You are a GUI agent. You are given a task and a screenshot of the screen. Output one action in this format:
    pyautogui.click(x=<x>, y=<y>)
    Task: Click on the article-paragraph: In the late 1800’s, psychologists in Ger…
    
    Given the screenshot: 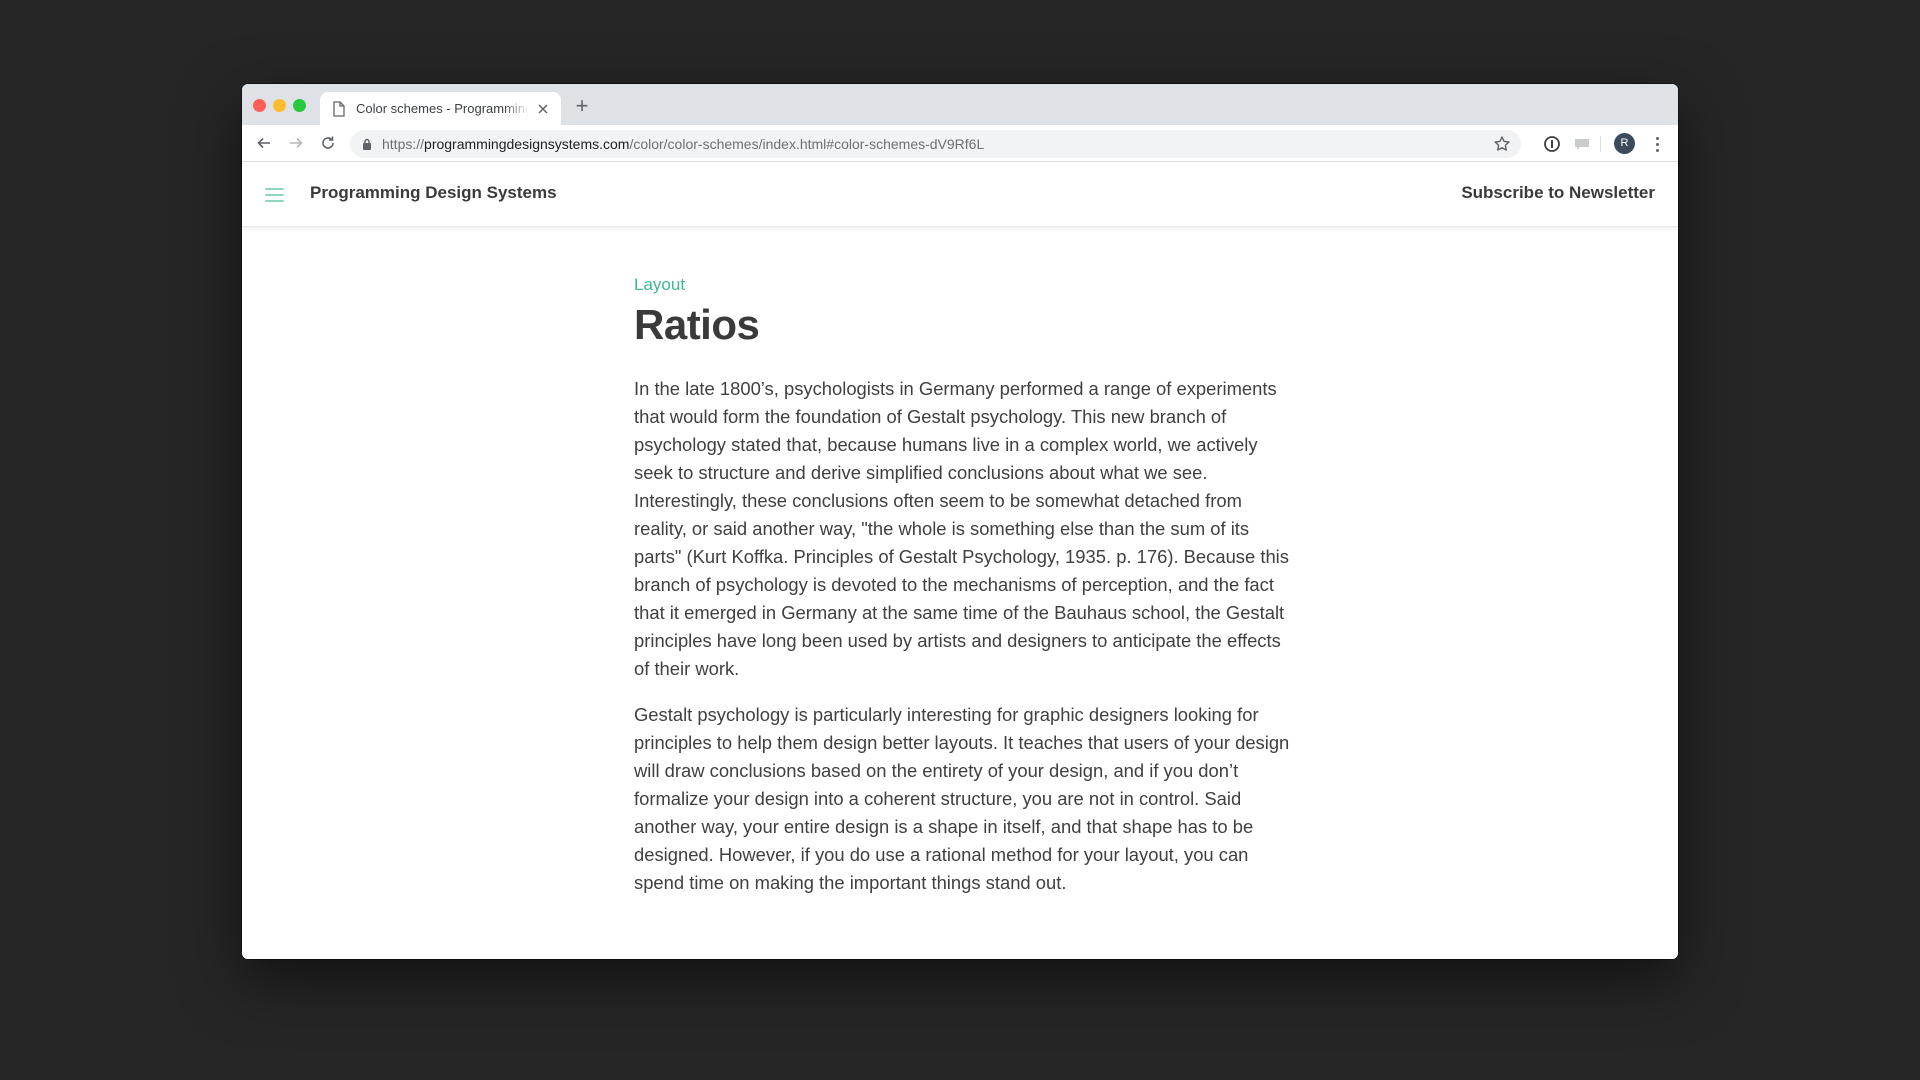 What is the action you would take?
    pyautogui.click(x=961, y=528)
    